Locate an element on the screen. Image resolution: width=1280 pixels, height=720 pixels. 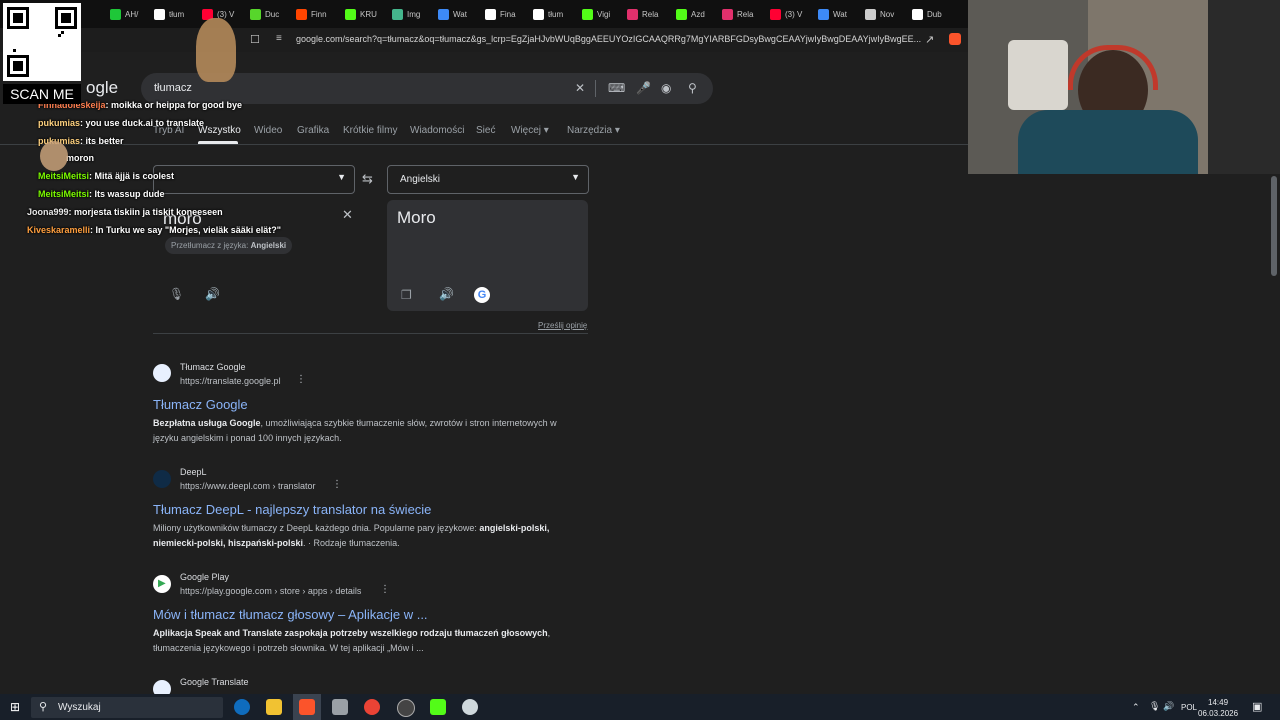
browser-tab: Dub is located at coordinates (927, 14).